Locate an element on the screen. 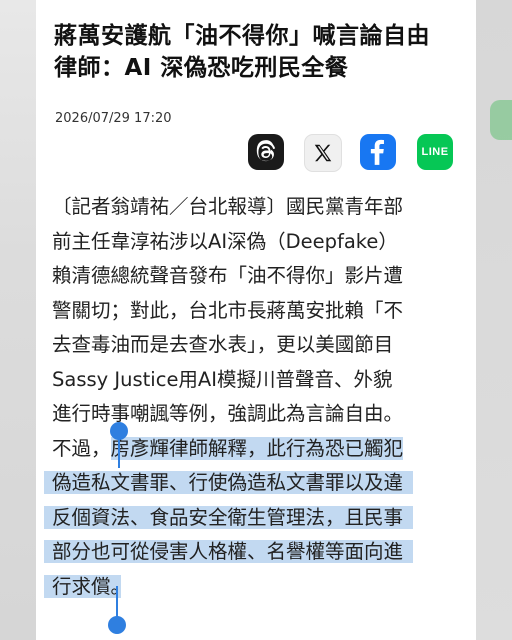  body-line: 反個資法、食品安全衛生管理法，且民事 is located at coordinates (258, 518).